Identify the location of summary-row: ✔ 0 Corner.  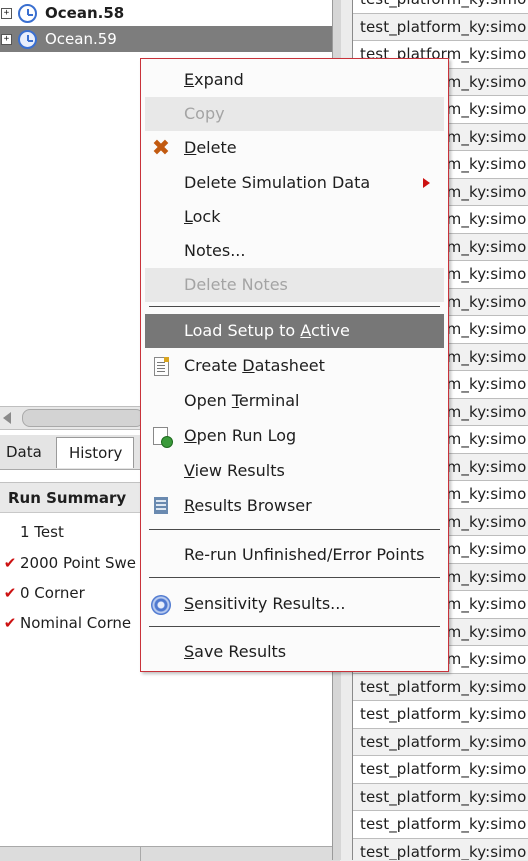
(42, 593).